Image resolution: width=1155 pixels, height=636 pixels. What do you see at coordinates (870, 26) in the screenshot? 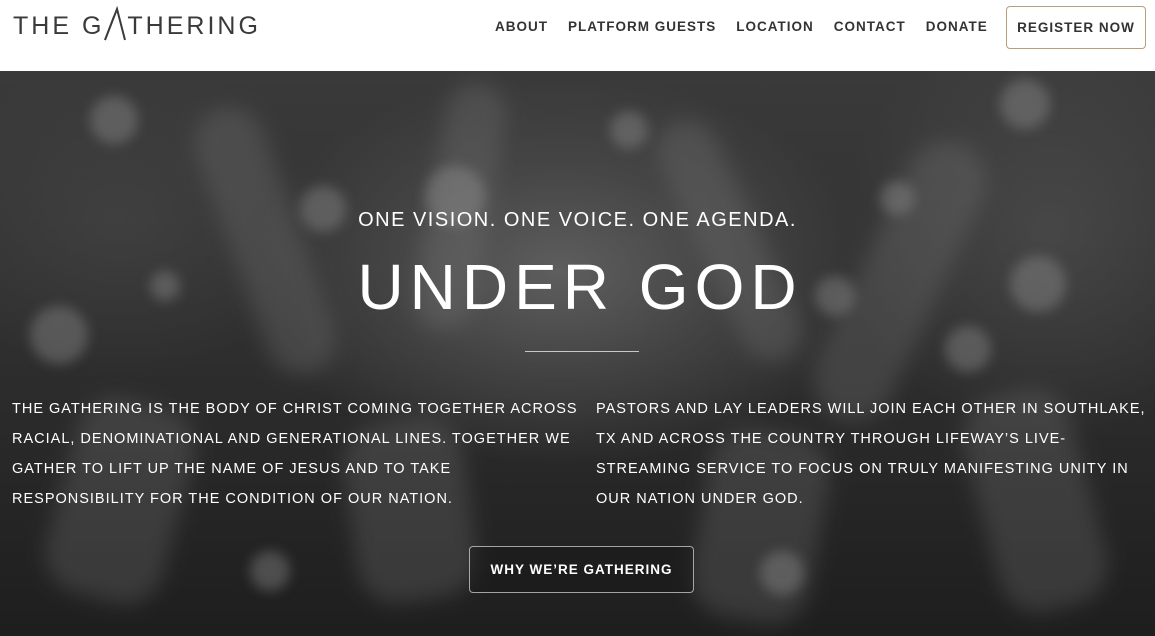
I see `nav-item-contact: CONTACT` at bounding box center [870, 26].